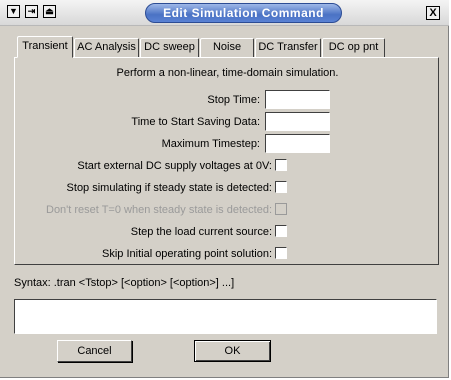  I want to click on start-saving-row: Time to Start Saving Data:, so click(227, 122).